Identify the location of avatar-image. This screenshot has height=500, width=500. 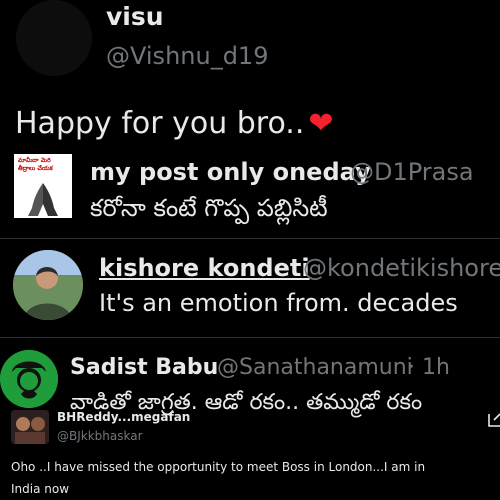
(30, 427).